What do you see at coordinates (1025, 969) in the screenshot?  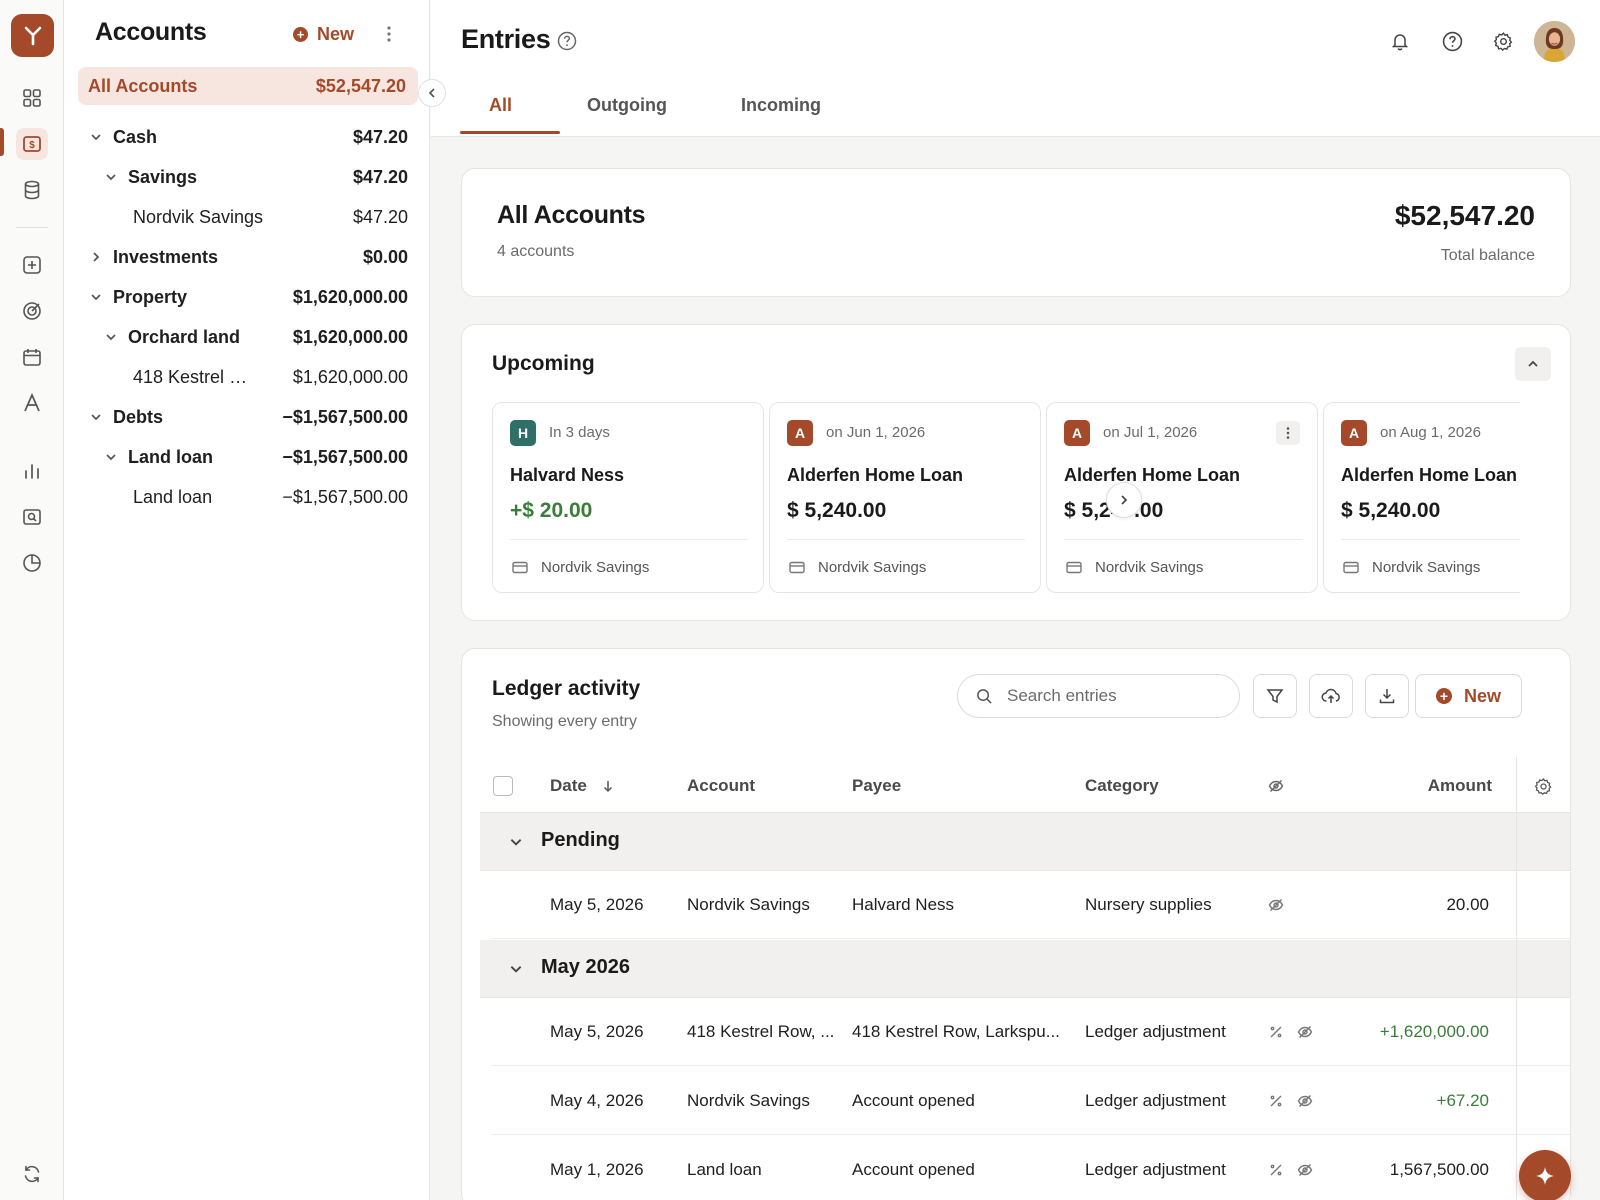 I see `group-row-may-2026: May 2026` at bounding box center [1025, 969].